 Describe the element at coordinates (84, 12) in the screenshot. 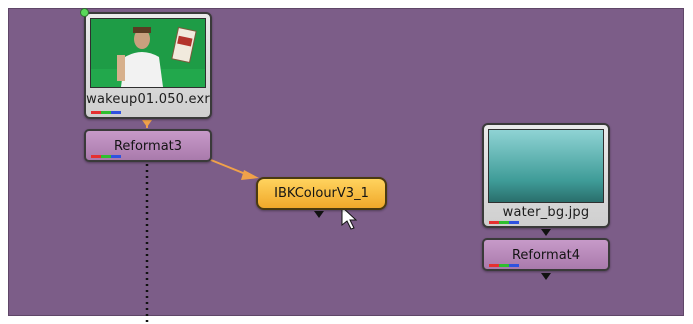

I see `viewer-dot-icon` at that location.